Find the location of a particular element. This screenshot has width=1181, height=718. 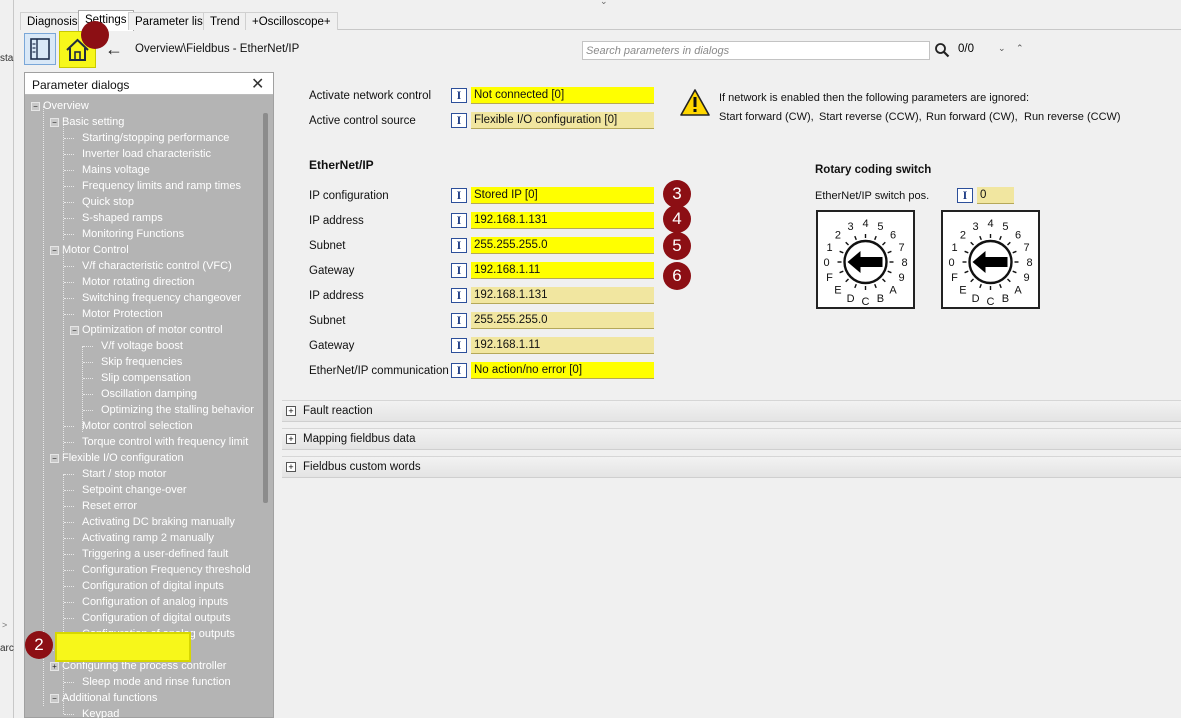

tree-item: Setpoint change-over is located at coordinates (134, 490).